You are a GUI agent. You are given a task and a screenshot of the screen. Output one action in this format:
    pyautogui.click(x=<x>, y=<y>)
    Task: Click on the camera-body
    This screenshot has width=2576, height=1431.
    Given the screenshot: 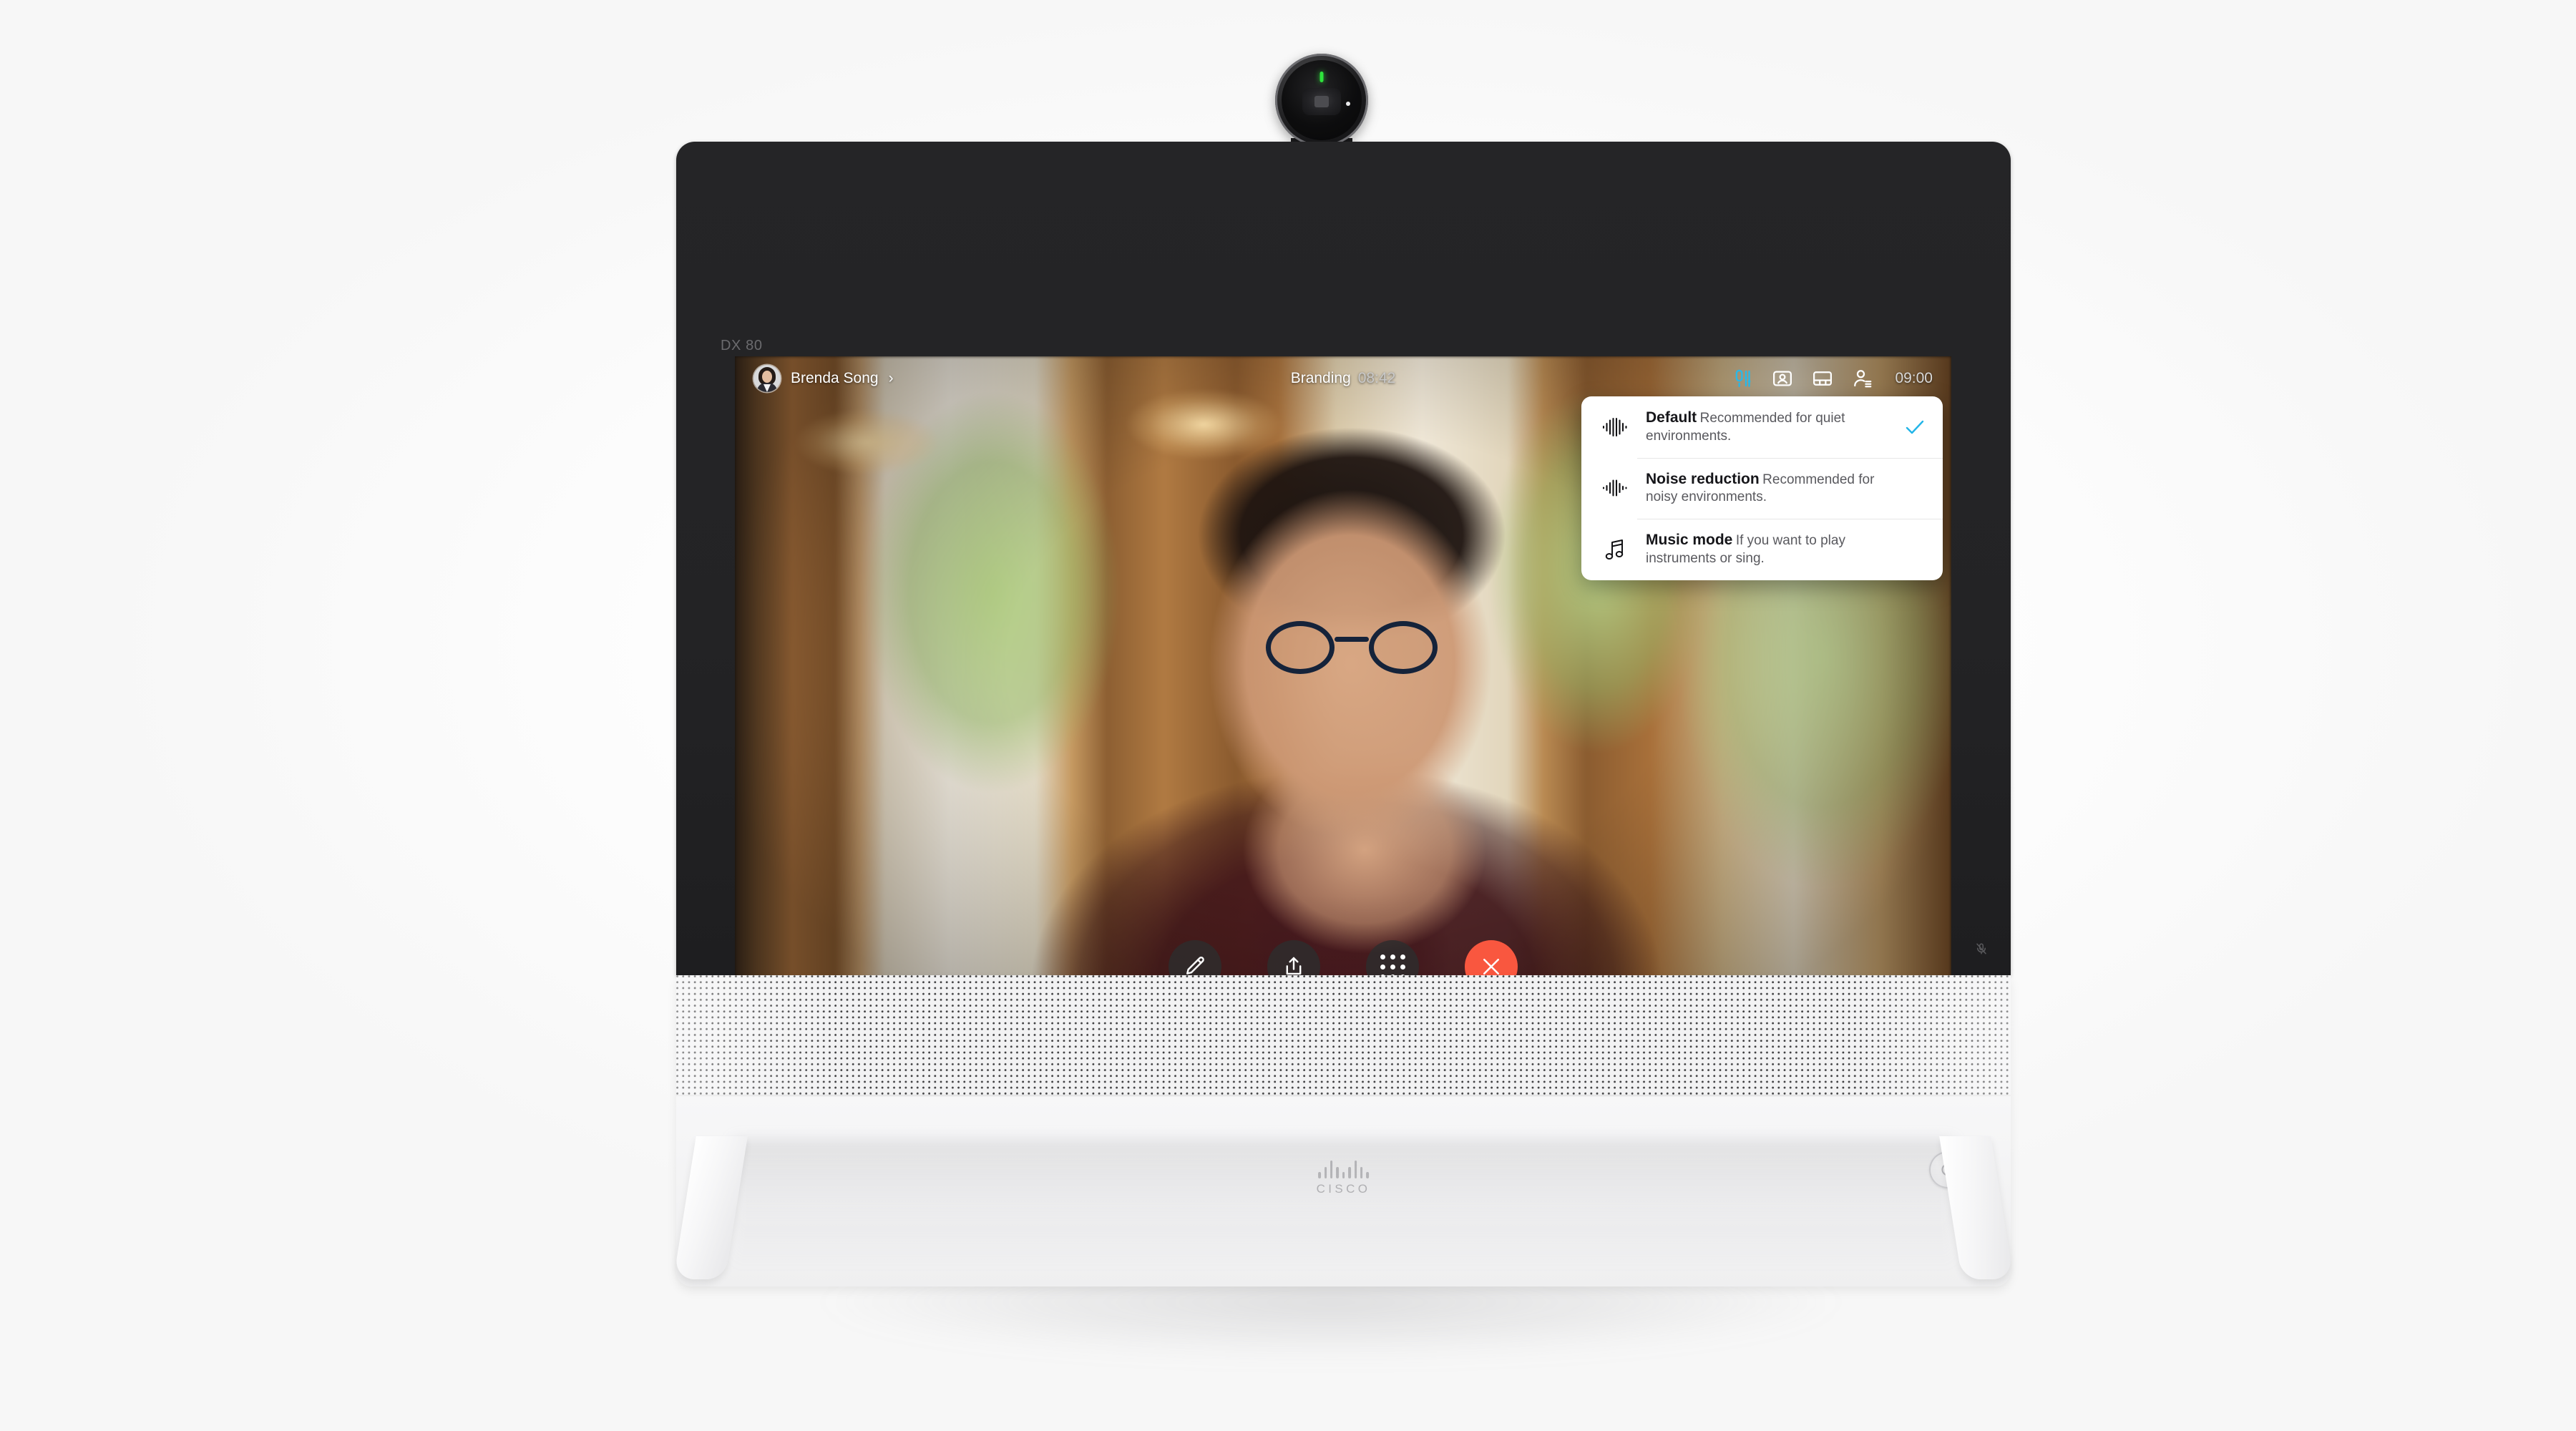 What is the action you would take?
    pyautogui.click(x=1321, y=101)
    